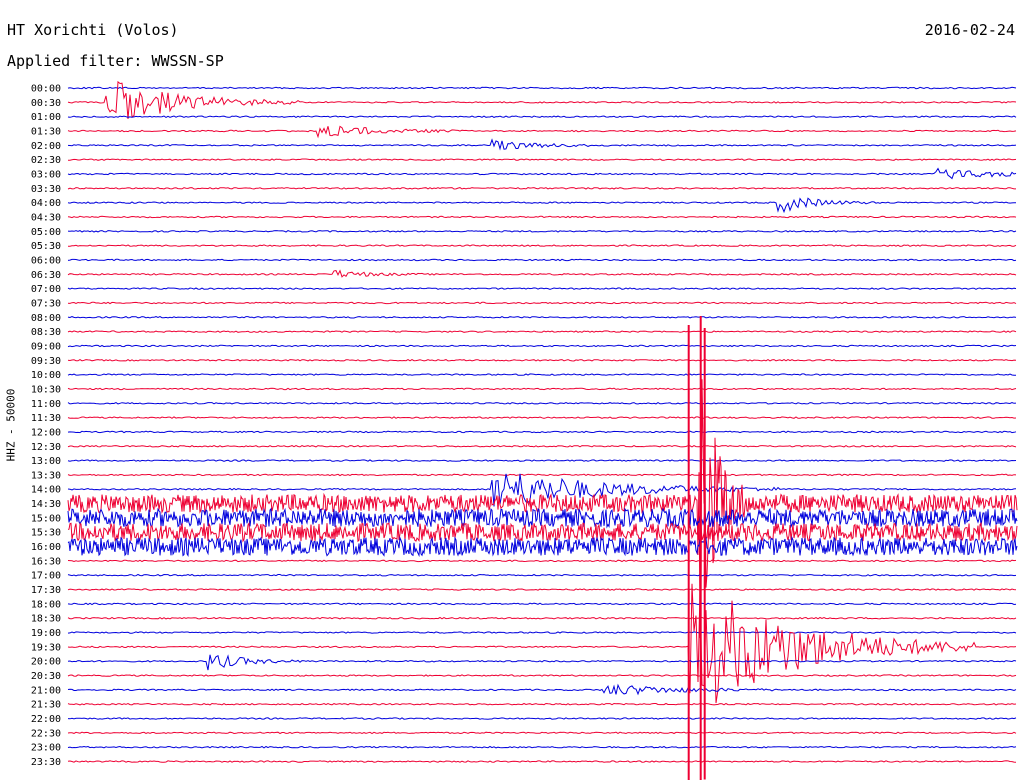  What do you see at coordinates (46, 389) in the screenshot?
I see `time-label: 10:30` at bounding box center [46, 389].